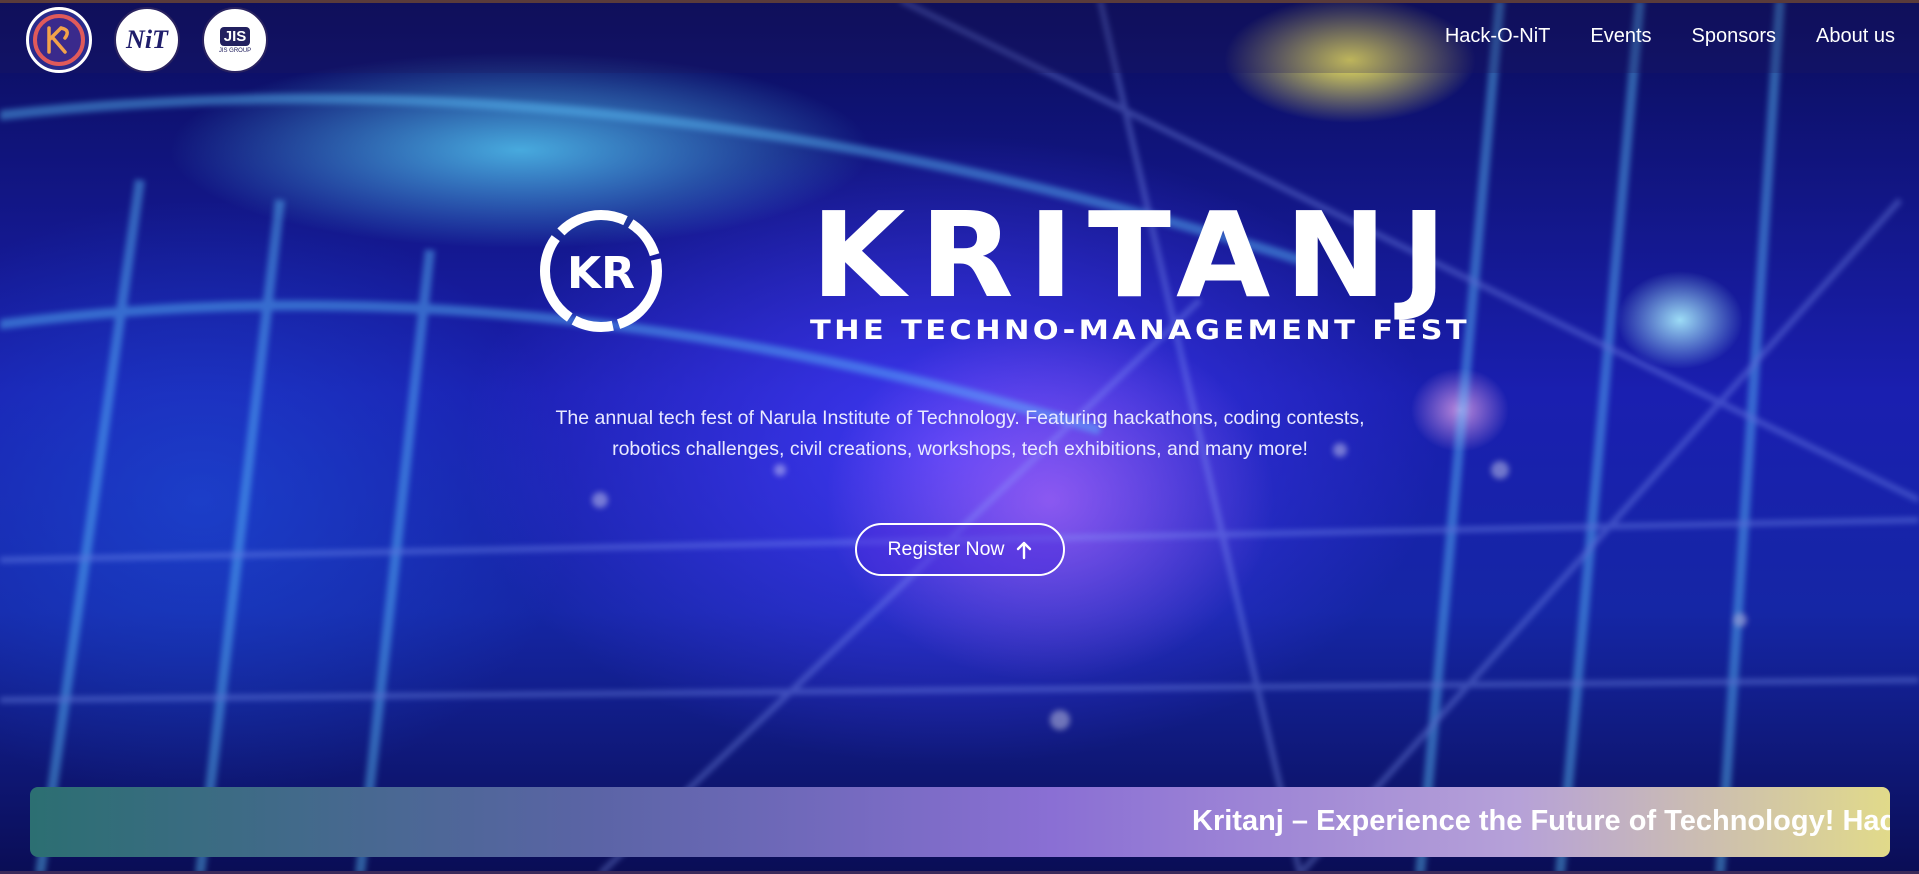 The width and height of the screenshot is (1919, 874). I want to click on arrow-up-icon, so click(1023, 550).